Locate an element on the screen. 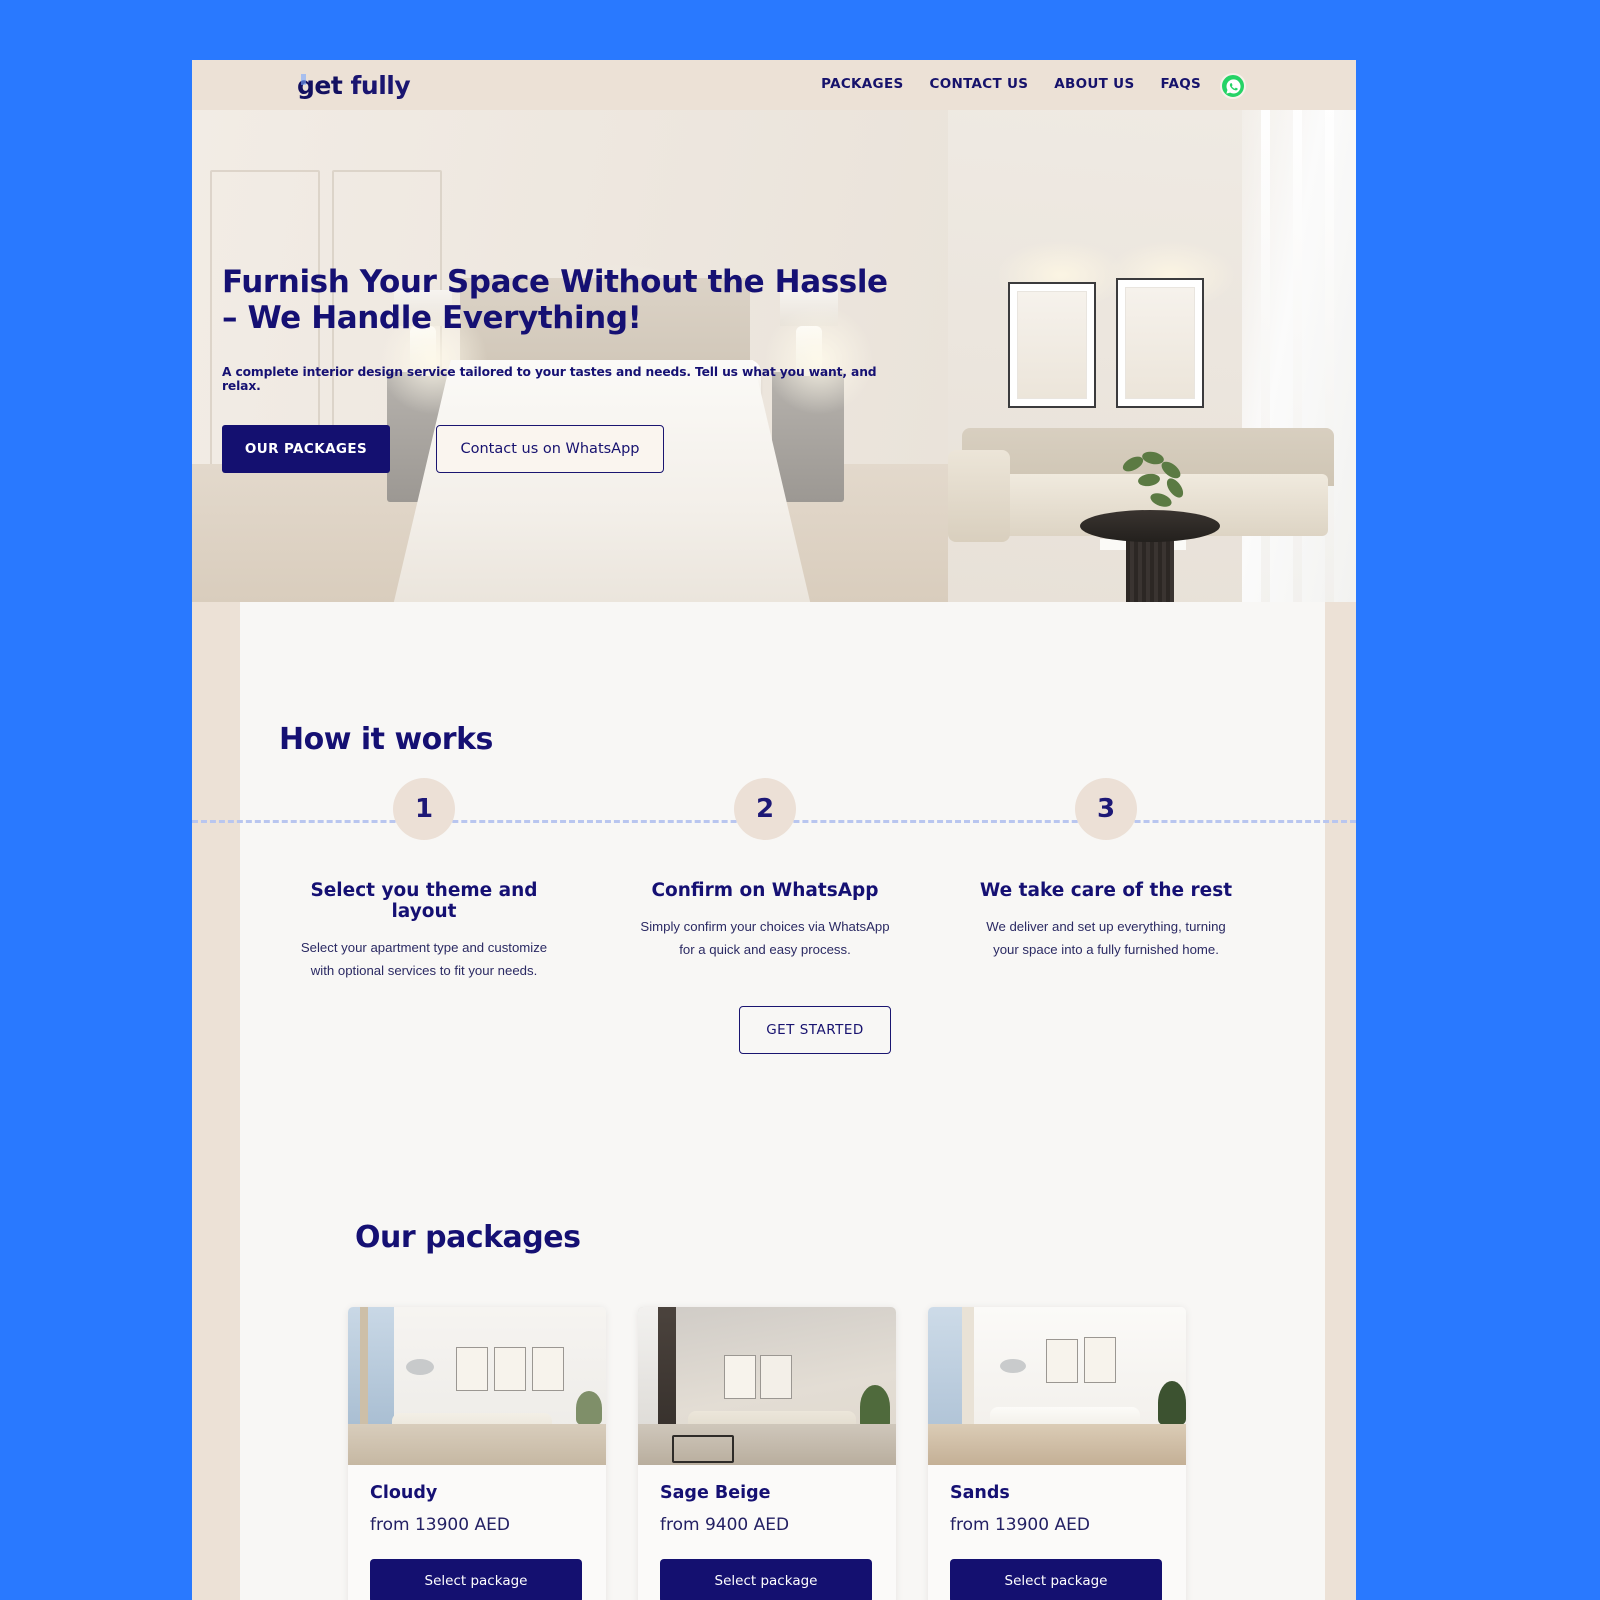  nav-item-contact-us: CONTACT US is located at coordinates (979, 84).